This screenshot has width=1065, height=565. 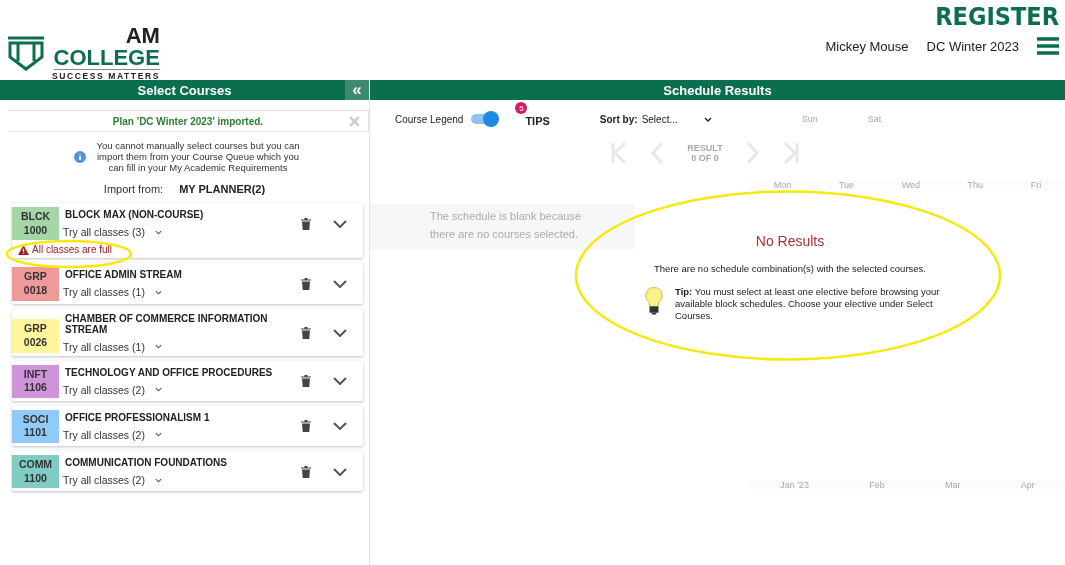 What do you see at coordinates (790, 268) in the screenshot?
I see `dialog-message: There are no schedule combination(s) with the selected courses.` at bounding box center [790, 268].